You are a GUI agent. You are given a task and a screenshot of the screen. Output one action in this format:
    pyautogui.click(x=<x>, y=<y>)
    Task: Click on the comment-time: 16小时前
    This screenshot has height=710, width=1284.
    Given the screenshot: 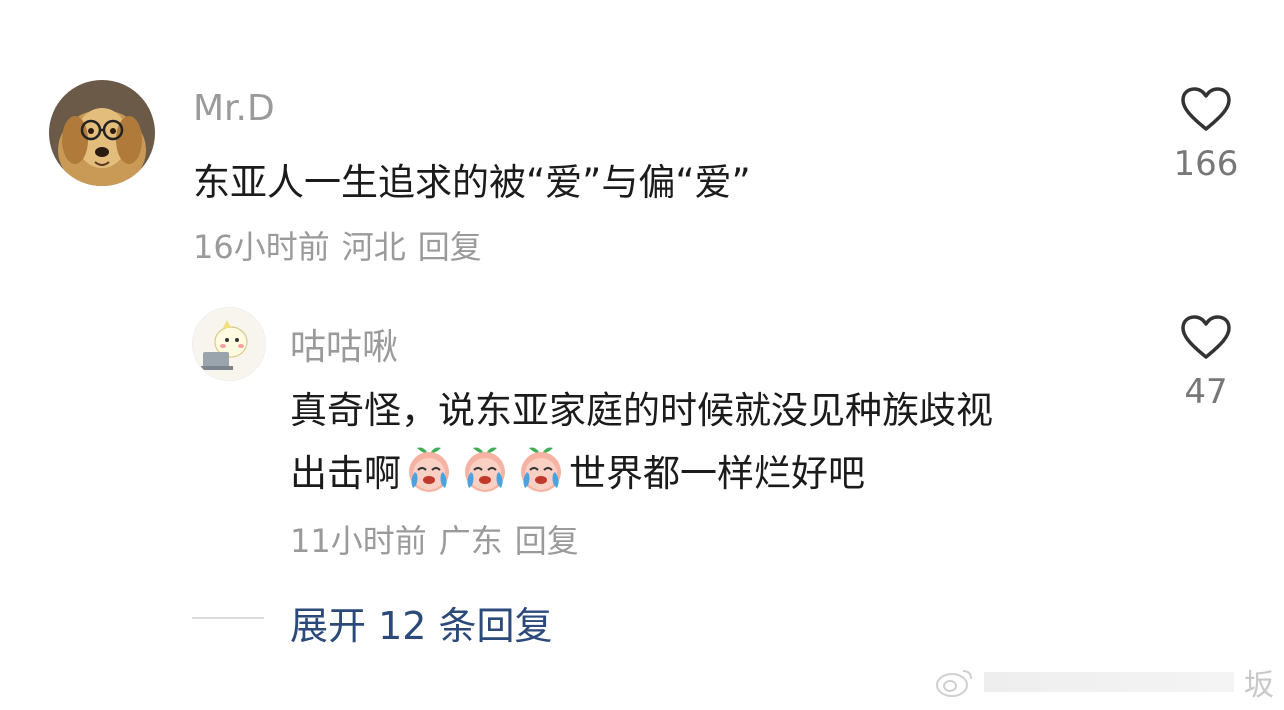 What is the action you would take?
    pyautogui.click(x=261, y=247)
    